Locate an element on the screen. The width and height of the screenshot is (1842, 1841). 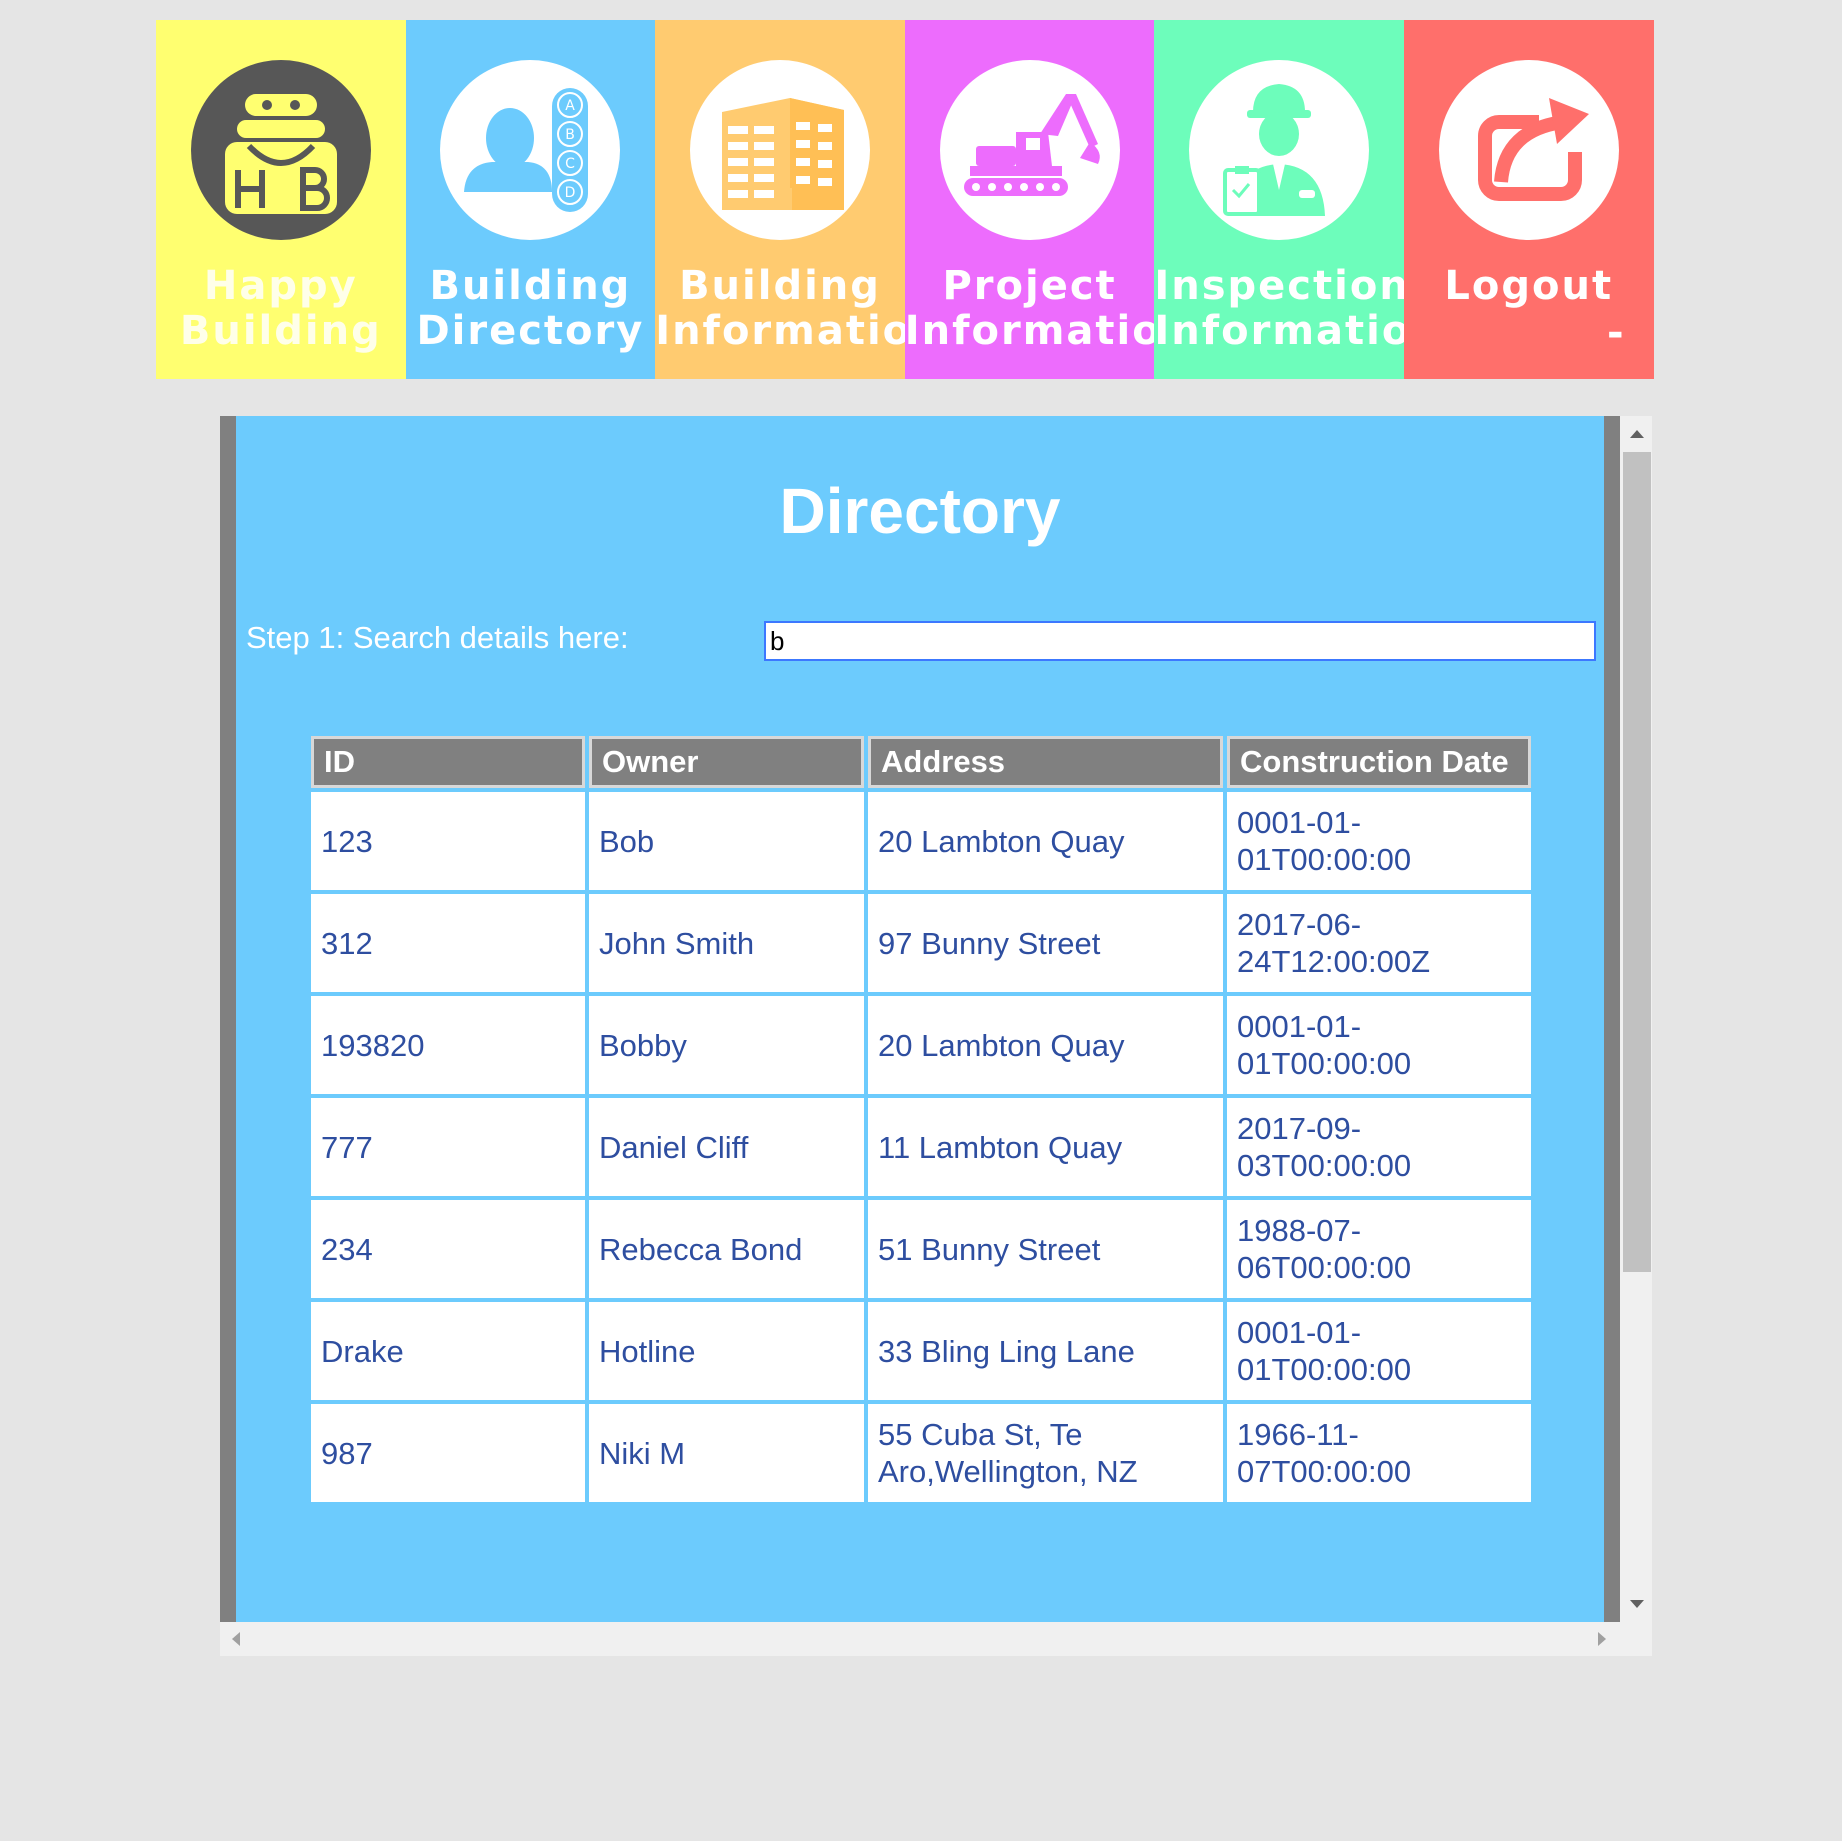
svg-text: B is located at coordinates (571, 135).